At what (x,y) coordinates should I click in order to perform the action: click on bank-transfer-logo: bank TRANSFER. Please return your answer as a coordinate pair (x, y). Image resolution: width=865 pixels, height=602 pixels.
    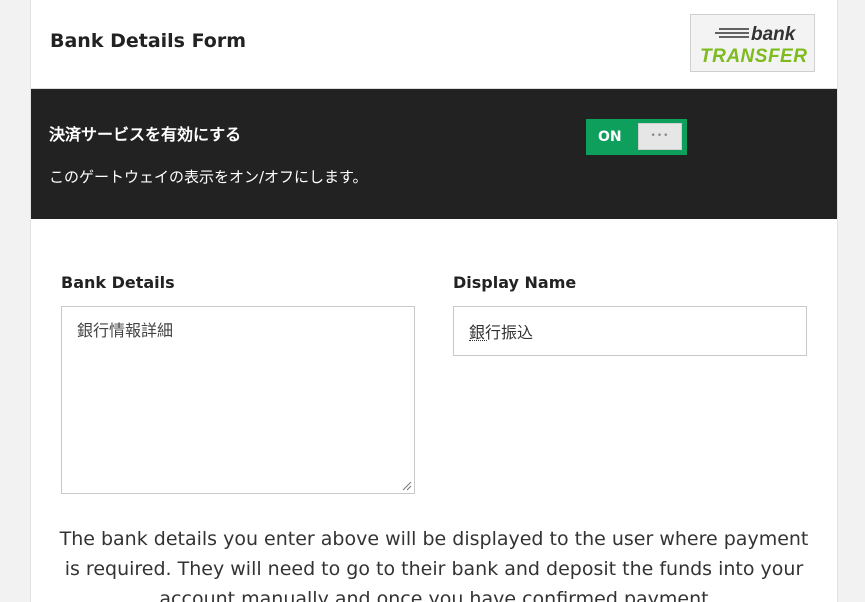
    Looking at the image, I should click on (752, 43).